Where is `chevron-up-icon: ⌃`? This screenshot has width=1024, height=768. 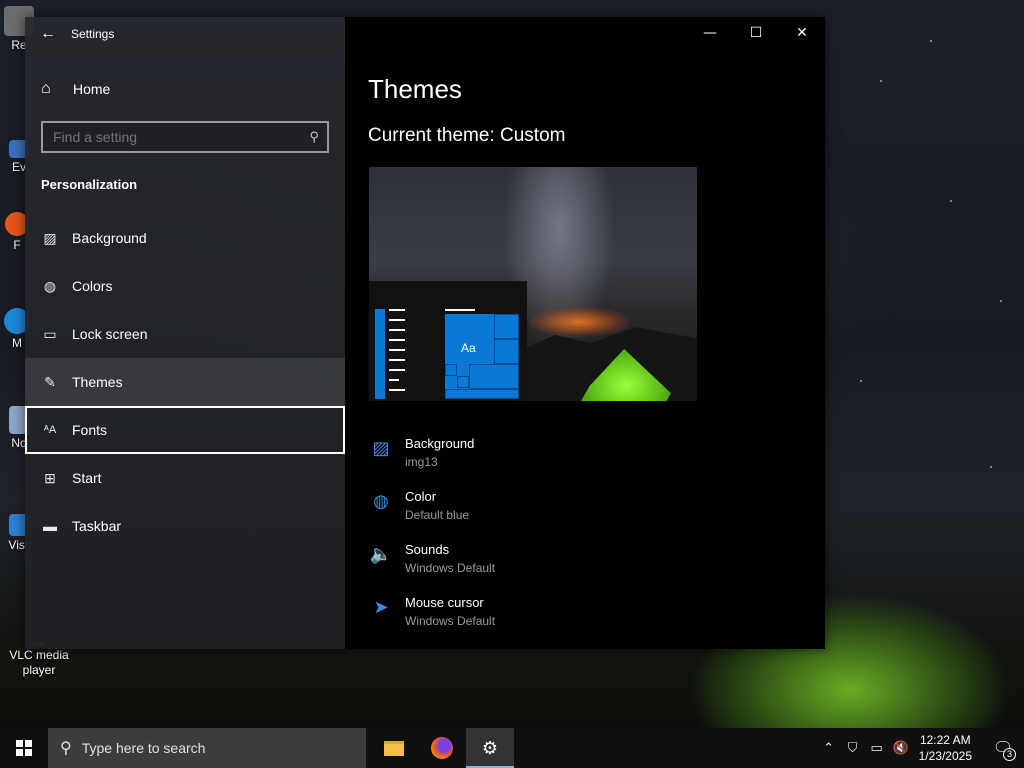 chevron-up-icon: ⌃ is located at coordinates (829, 748).